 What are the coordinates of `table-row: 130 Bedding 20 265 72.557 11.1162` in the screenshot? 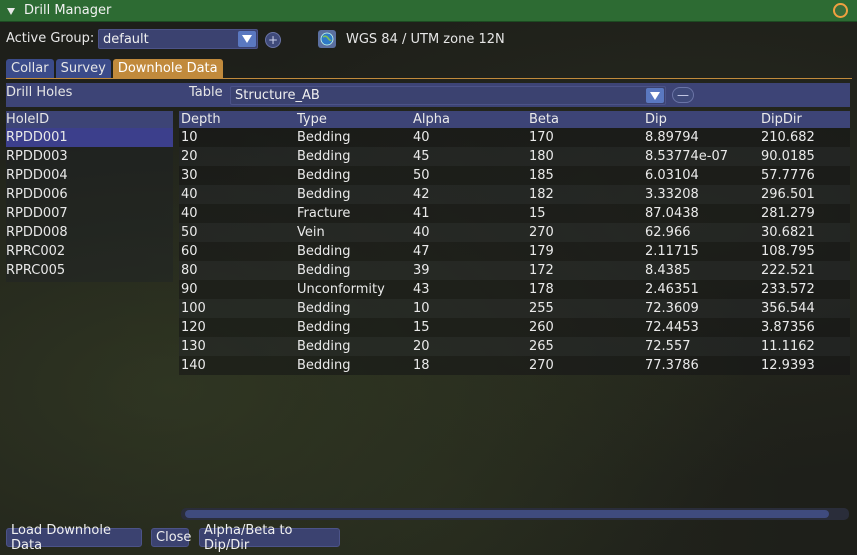 It's located at (514, 346).